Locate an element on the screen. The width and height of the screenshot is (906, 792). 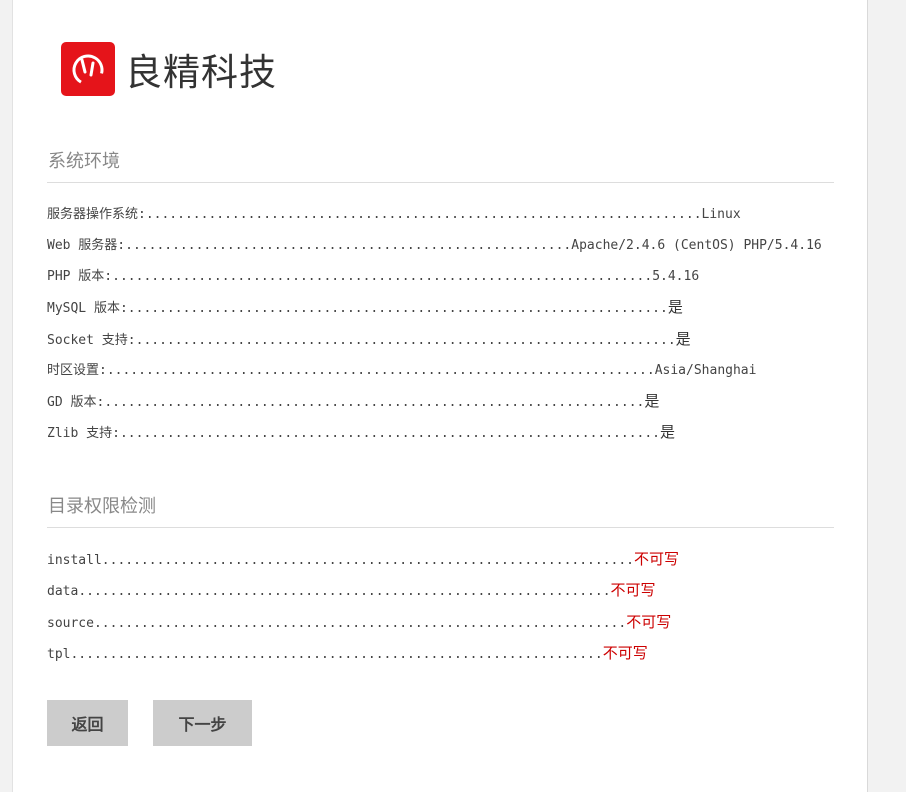
env-row-label: Web 服务器: is located at coordinates (86, 245).